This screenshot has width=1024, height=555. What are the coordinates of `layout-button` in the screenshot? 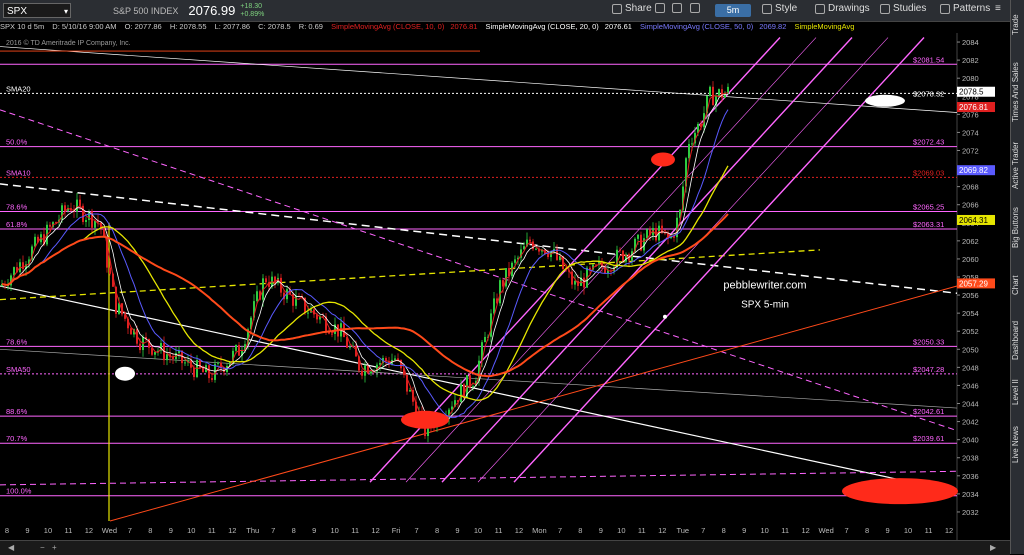 It's located at (677, 8).